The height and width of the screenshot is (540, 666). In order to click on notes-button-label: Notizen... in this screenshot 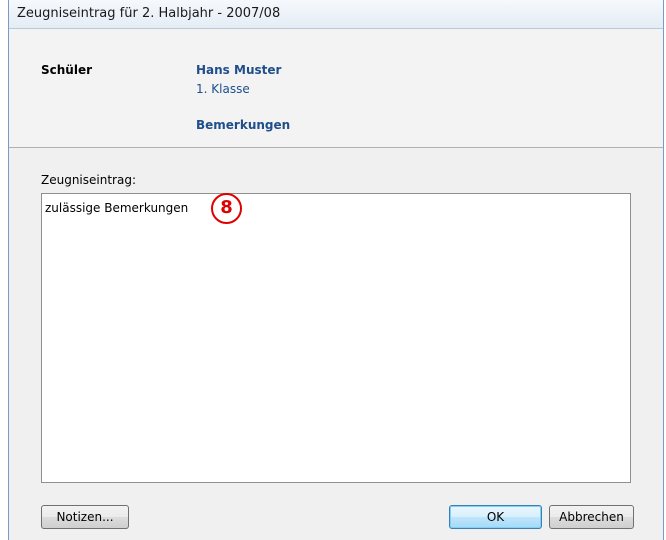, I will do `click(85, 517)`.